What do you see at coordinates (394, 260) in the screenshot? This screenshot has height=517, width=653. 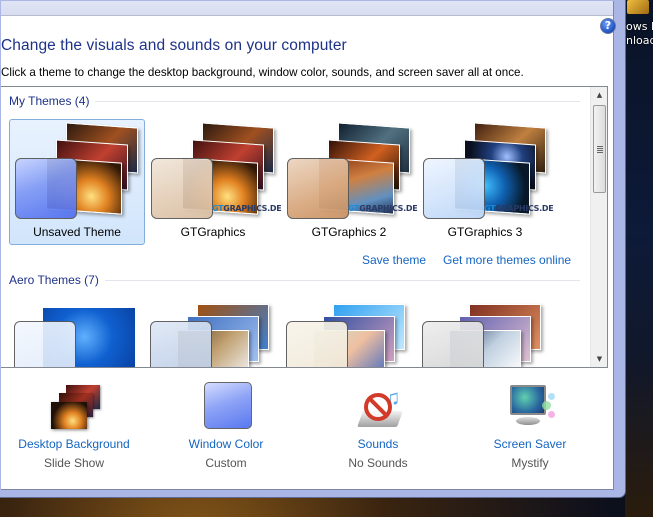 I see `save-theme-link: Save theme` at bounding box center [394, 260].